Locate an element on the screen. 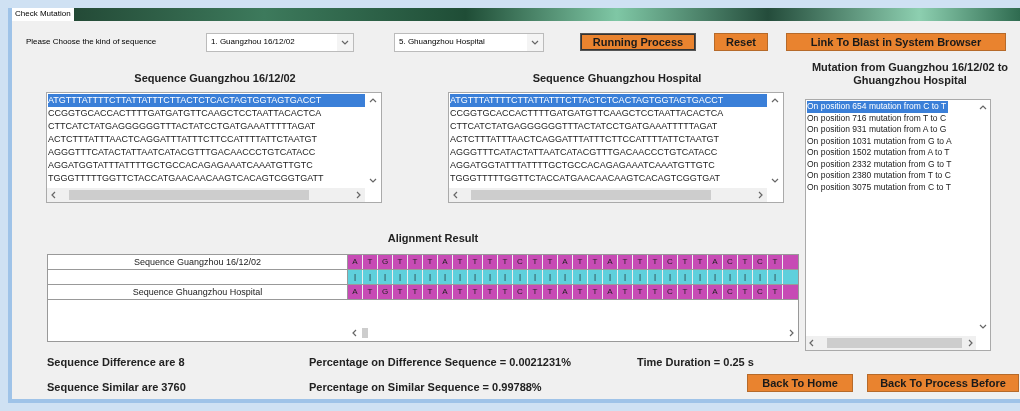 The image size is (1020, 411). mutation-list is located at coordinates (898, 225).